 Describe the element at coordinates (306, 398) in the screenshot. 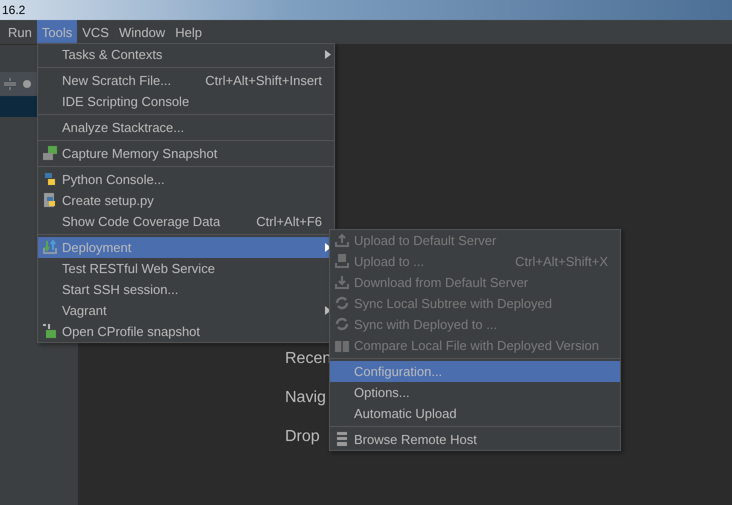

I see `welcome-hint: Navig` at that location.